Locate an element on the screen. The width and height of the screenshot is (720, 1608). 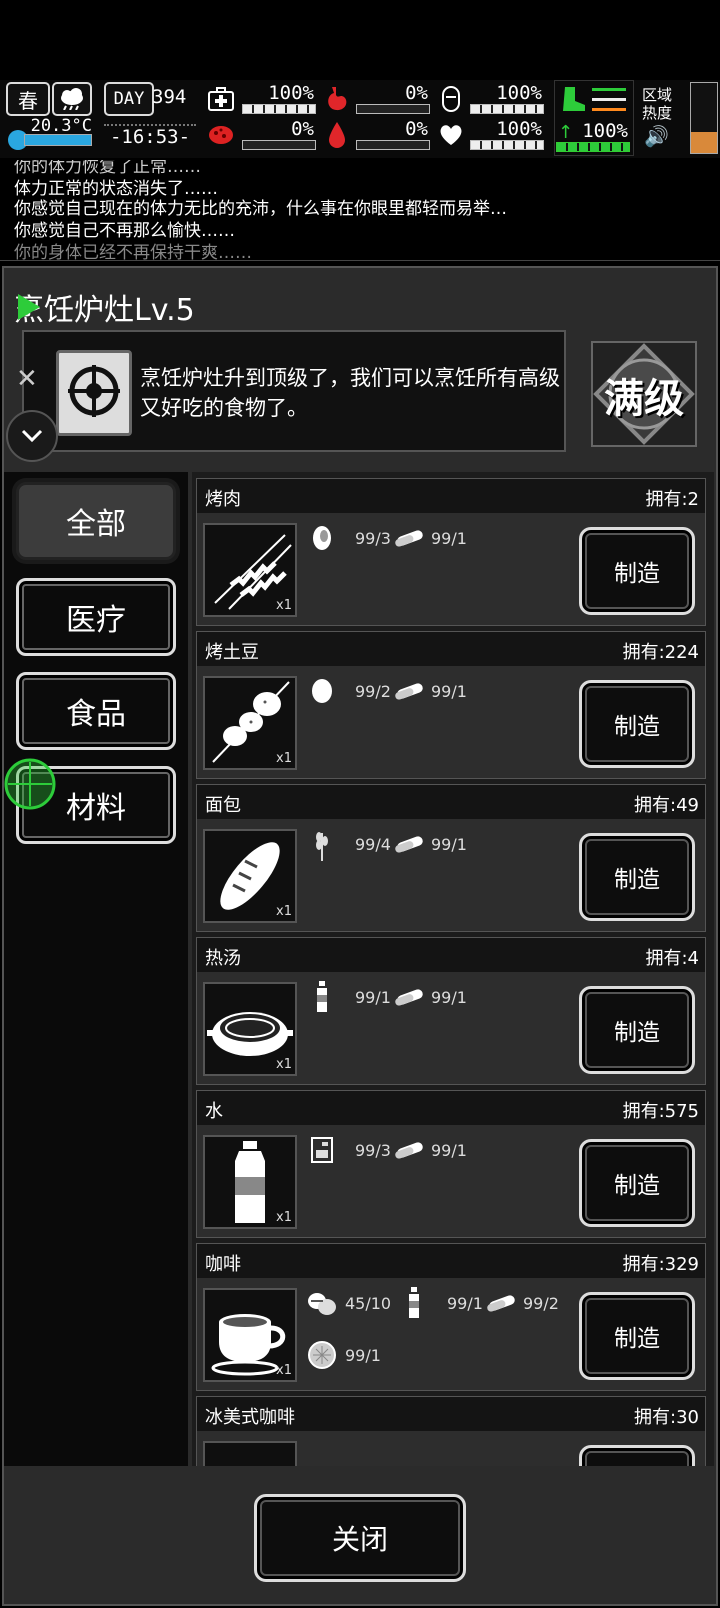
thirst-bar is located at coordinates (393, 145).